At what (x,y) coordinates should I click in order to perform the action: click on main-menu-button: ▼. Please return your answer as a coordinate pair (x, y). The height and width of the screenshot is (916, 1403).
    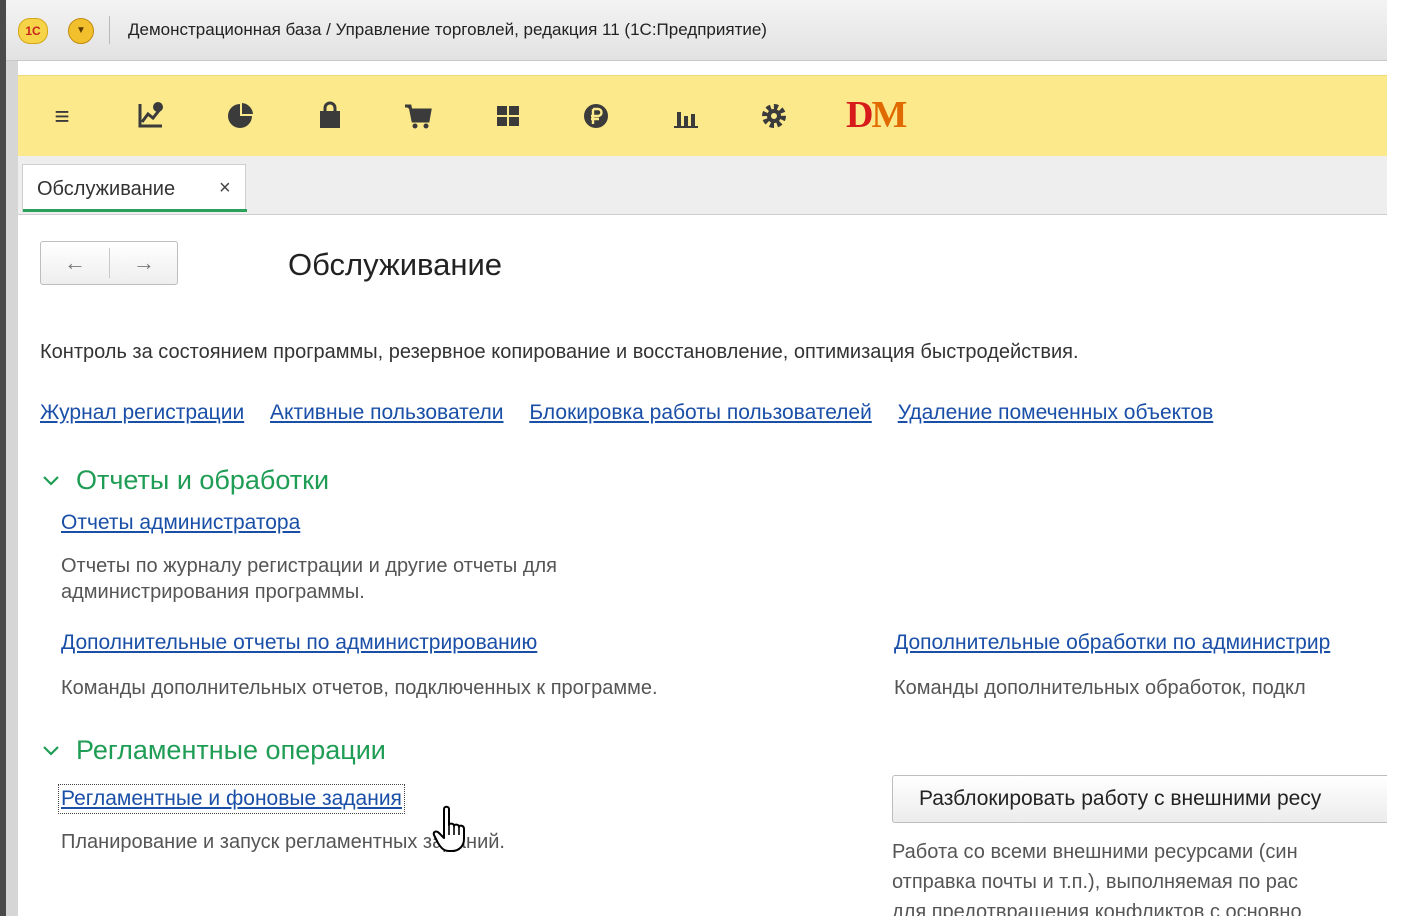
    Looking at the image, I should click on (81, 31).